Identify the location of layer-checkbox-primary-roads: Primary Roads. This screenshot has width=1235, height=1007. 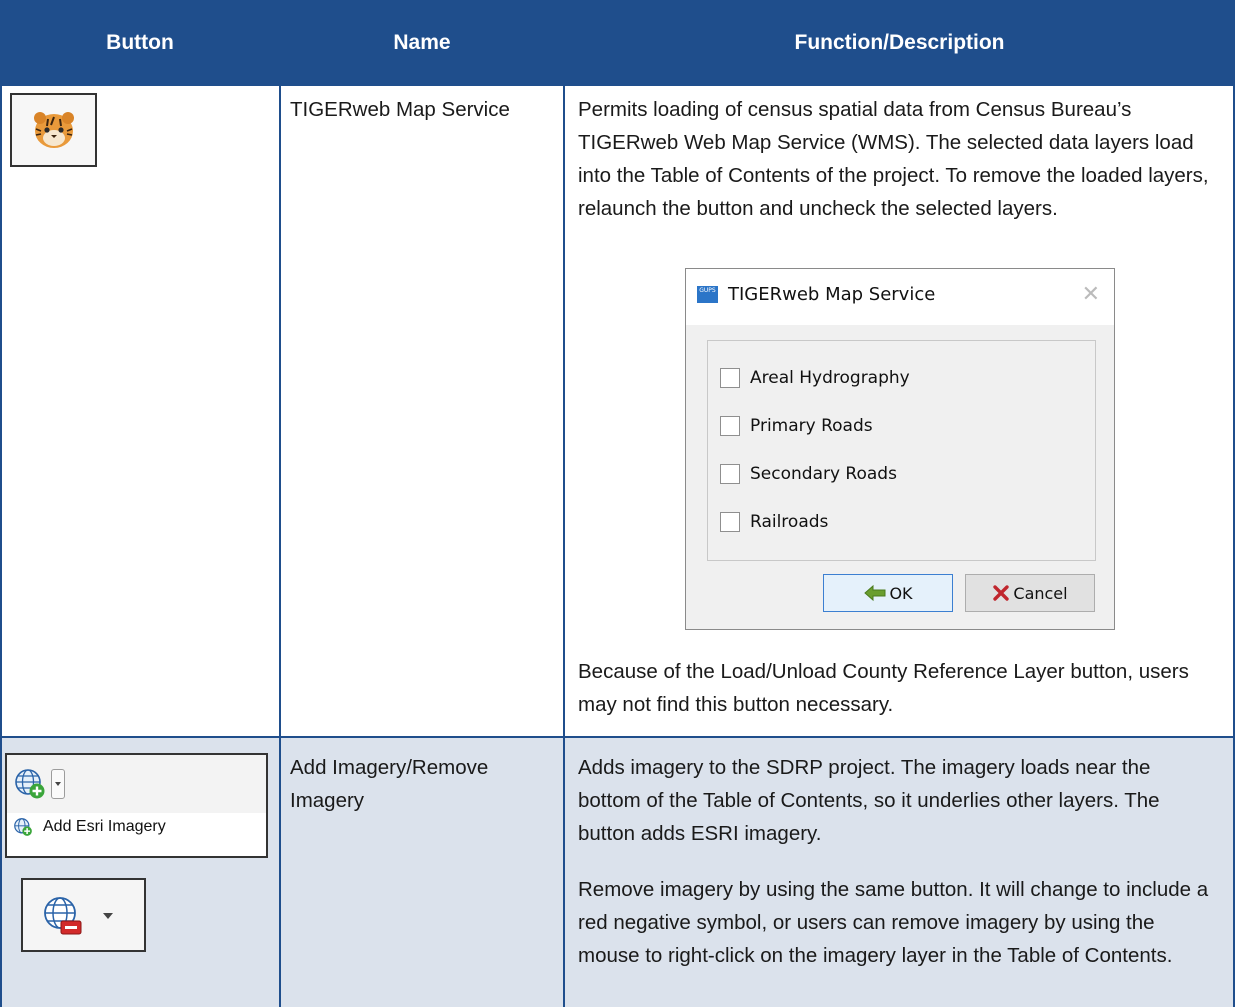
(796, 426).